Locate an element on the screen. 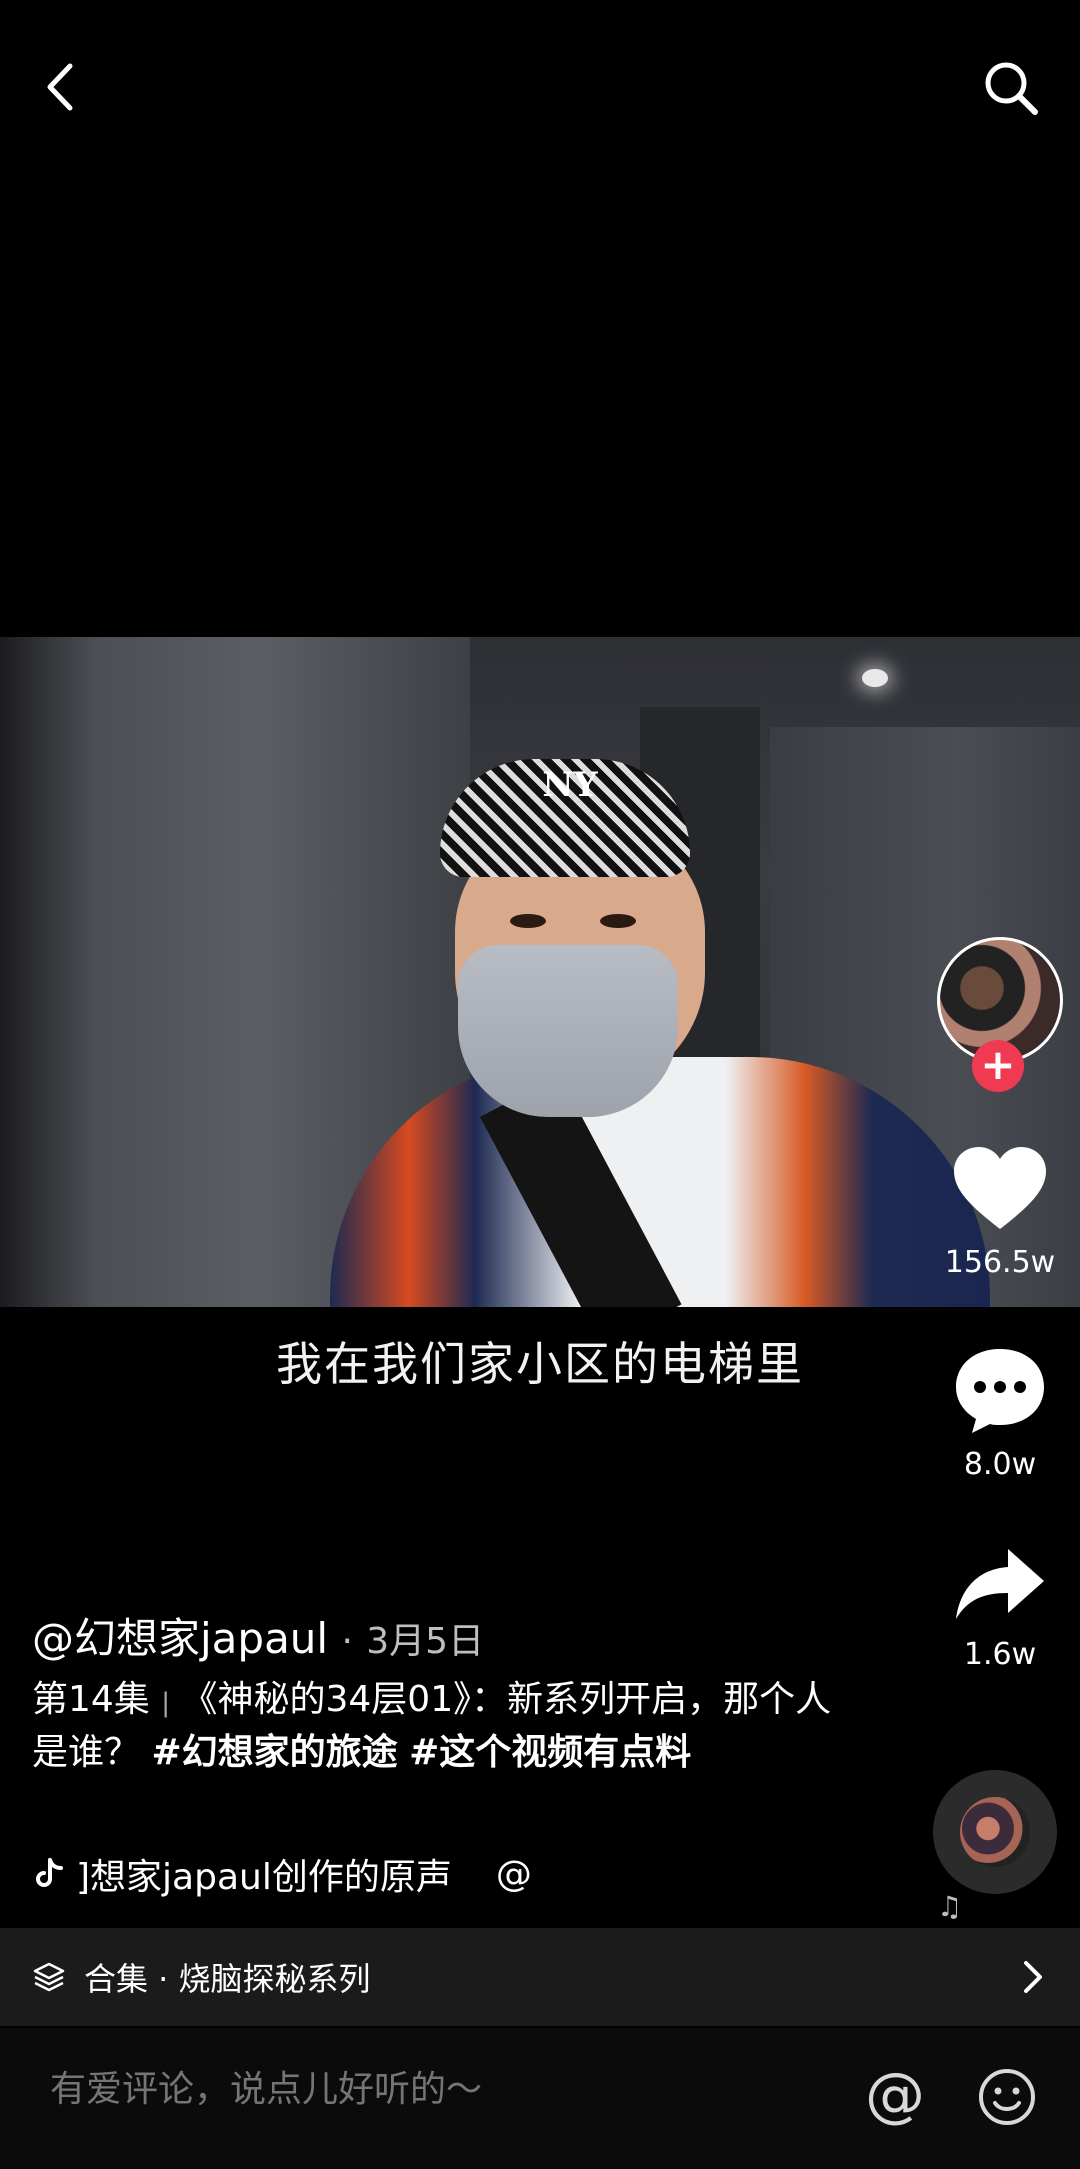 The width and height of the screenshot is (1080, 2169). search-button is located at coordinates (1010, 87).